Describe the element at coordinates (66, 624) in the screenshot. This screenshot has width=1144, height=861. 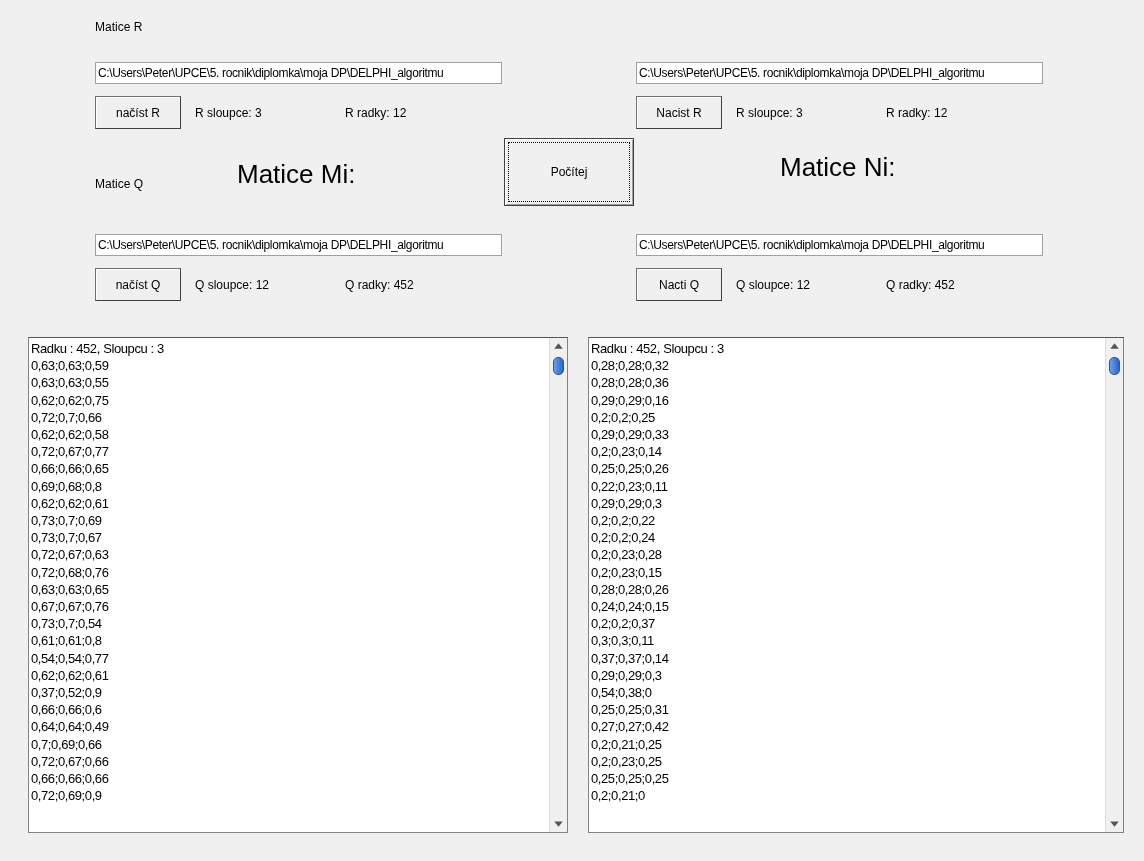
I see `list-line: 0,73;0,7;0,54` at that location.